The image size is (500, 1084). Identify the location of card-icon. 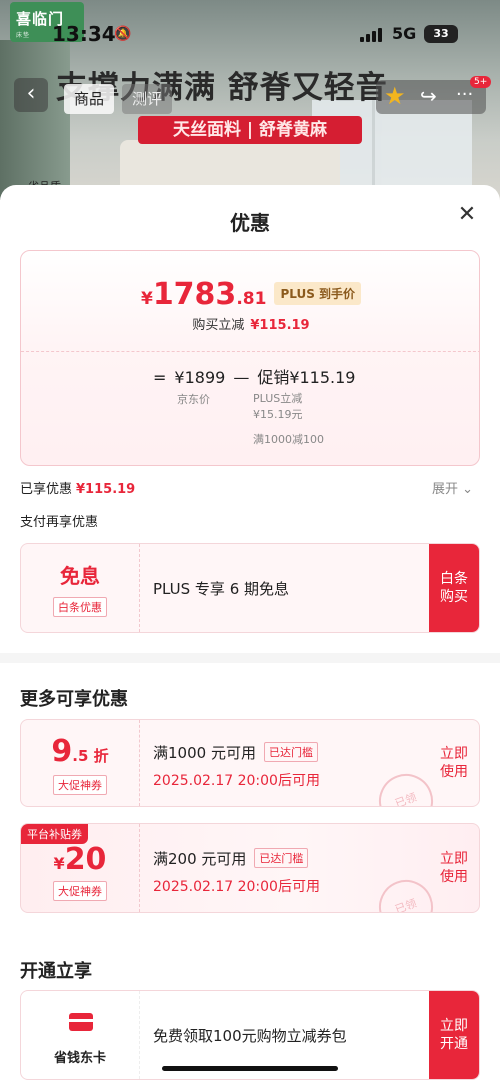
(81, 1022).